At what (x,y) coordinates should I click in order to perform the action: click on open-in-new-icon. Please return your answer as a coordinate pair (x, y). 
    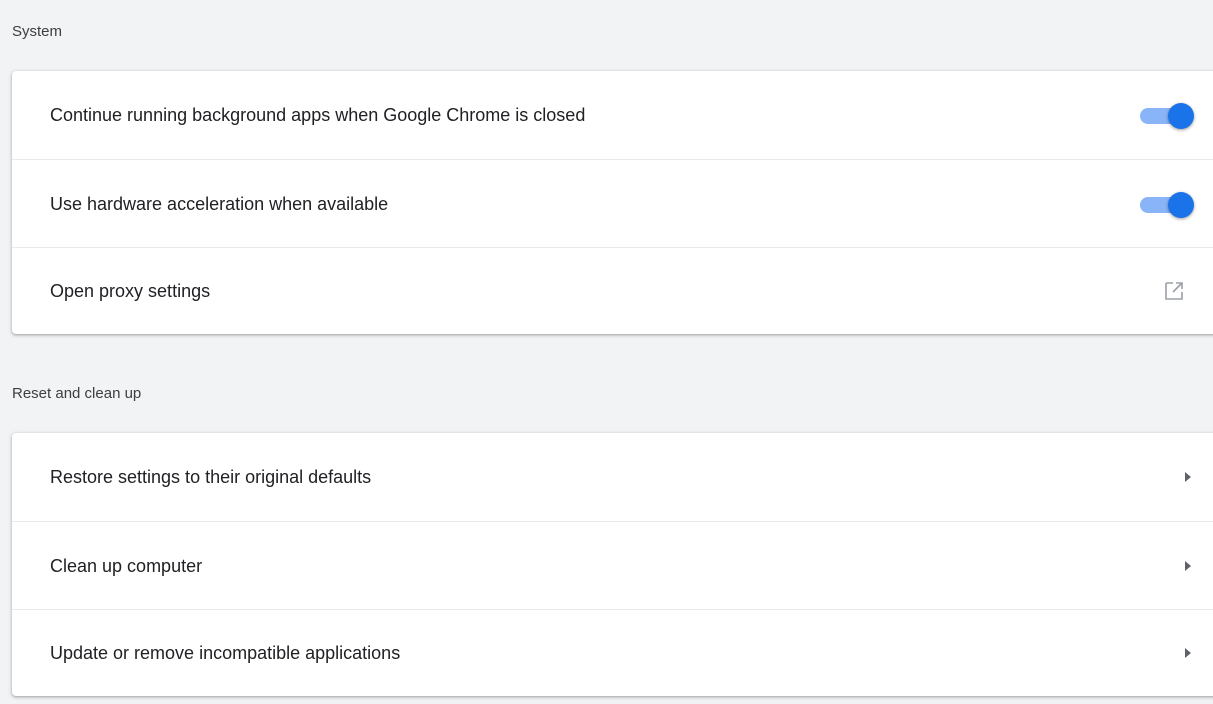
    Looking at the image, I should click on (1174, 291).